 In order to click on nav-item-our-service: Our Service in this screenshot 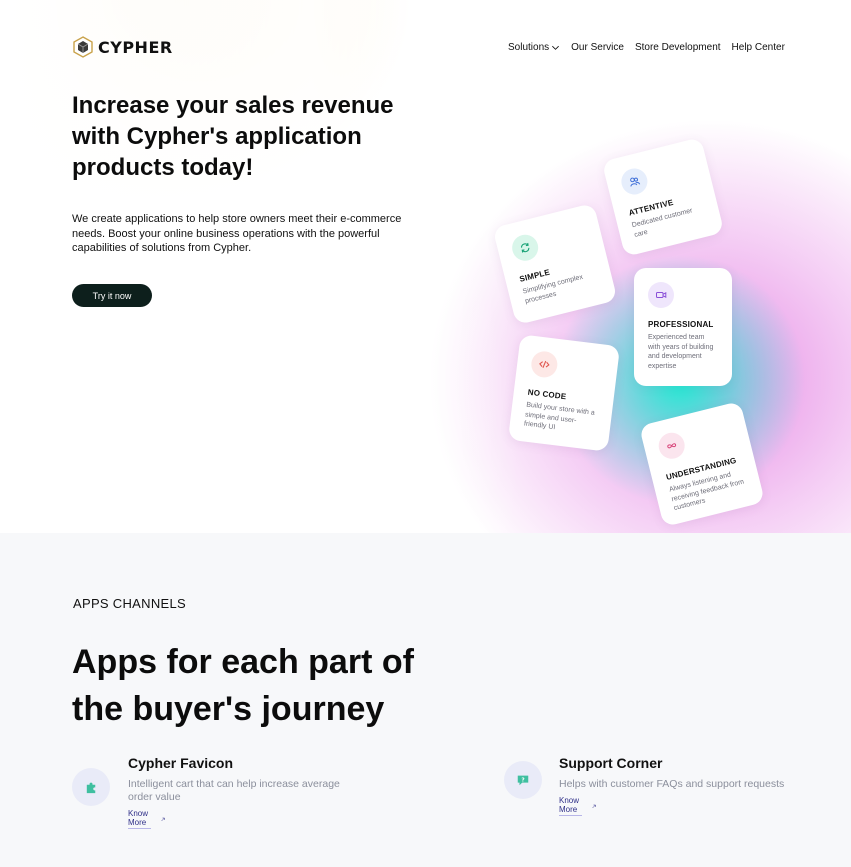, I will do `click(597, 47)`.